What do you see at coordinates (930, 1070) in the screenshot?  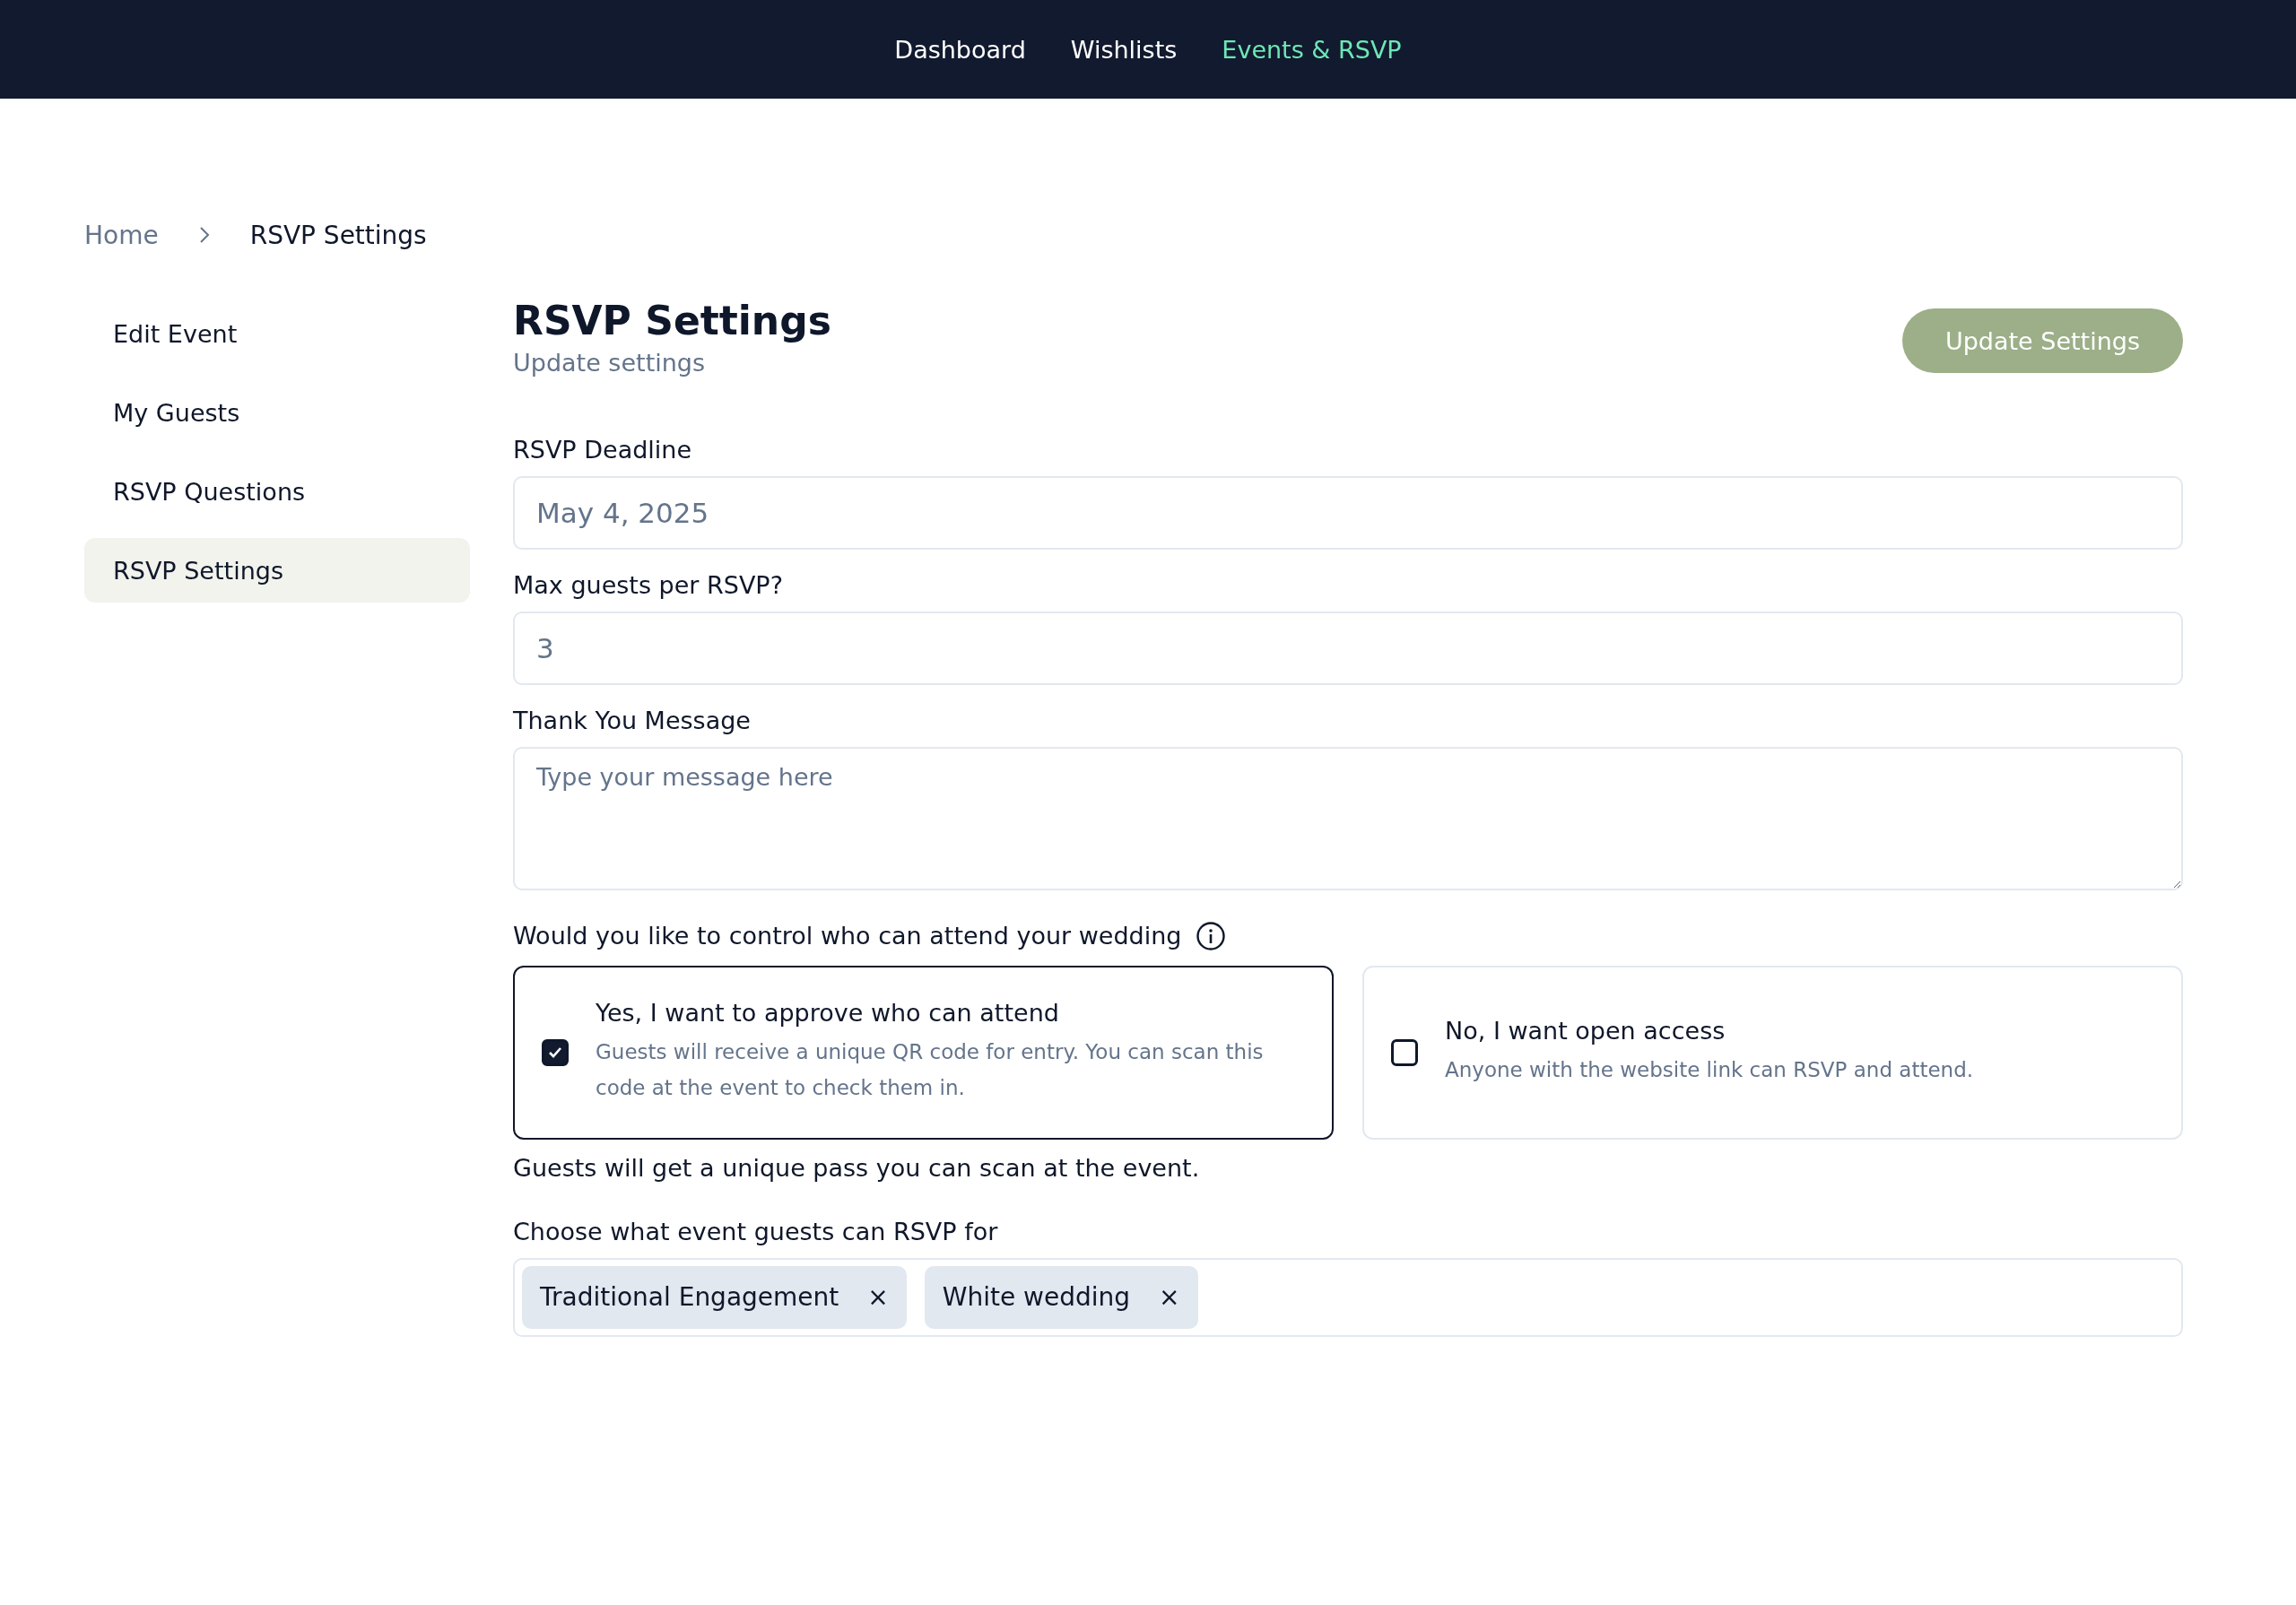 I see `option-description: Guests will receive a unique QR code for entry. You can scan this code at the event to check them in.` at bounding box center [930, 1070].